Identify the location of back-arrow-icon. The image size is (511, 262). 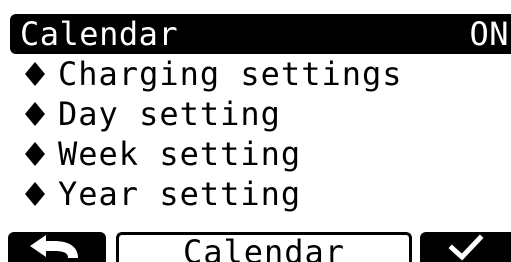
(54, 246).